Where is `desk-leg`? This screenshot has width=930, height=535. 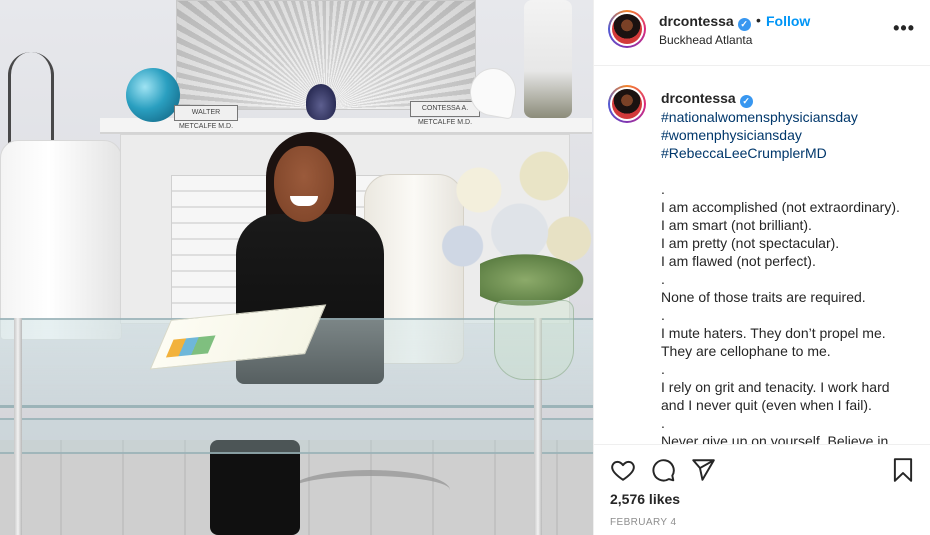 desk-leg is located at coordinates (18, 426).